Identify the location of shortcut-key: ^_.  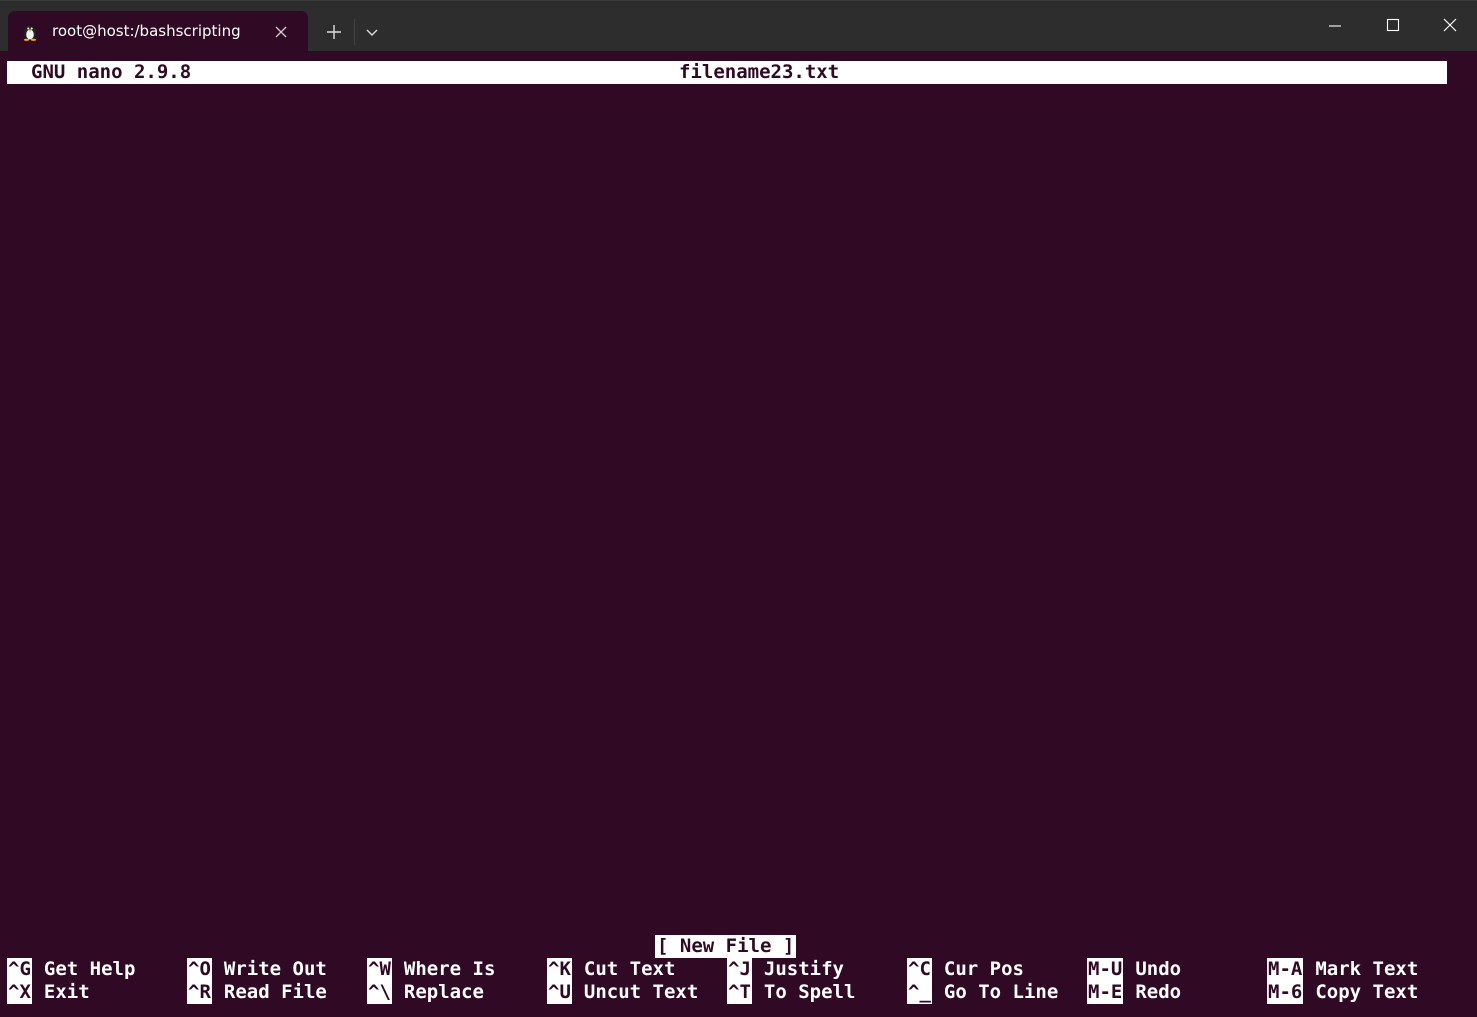
(919, 992).